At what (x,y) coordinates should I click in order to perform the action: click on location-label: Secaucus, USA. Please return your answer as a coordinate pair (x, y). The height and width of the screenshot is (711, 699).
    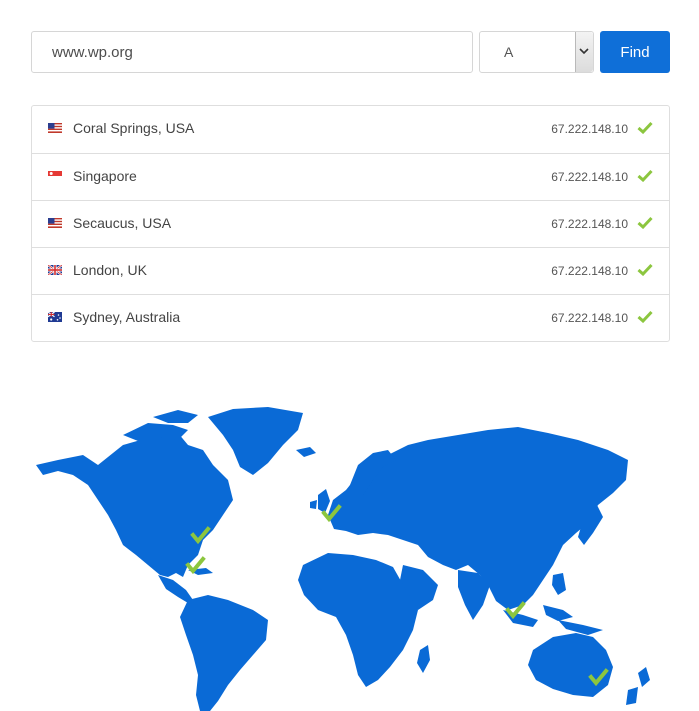
    Looking at the image, I should click on (122, 223).